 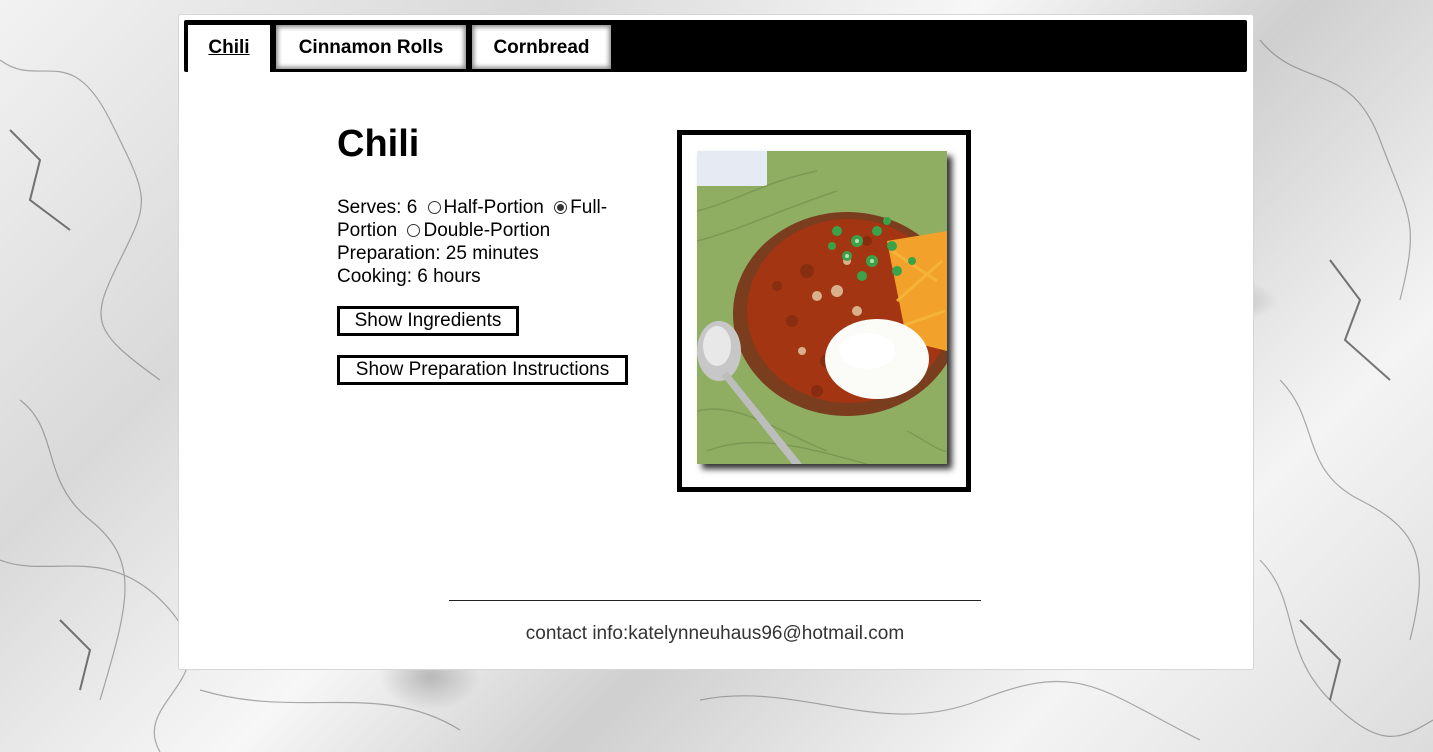 I want to click on tab-bar: Chili Cinnamon Rolls Cornbread, so click(x=715, y=46).